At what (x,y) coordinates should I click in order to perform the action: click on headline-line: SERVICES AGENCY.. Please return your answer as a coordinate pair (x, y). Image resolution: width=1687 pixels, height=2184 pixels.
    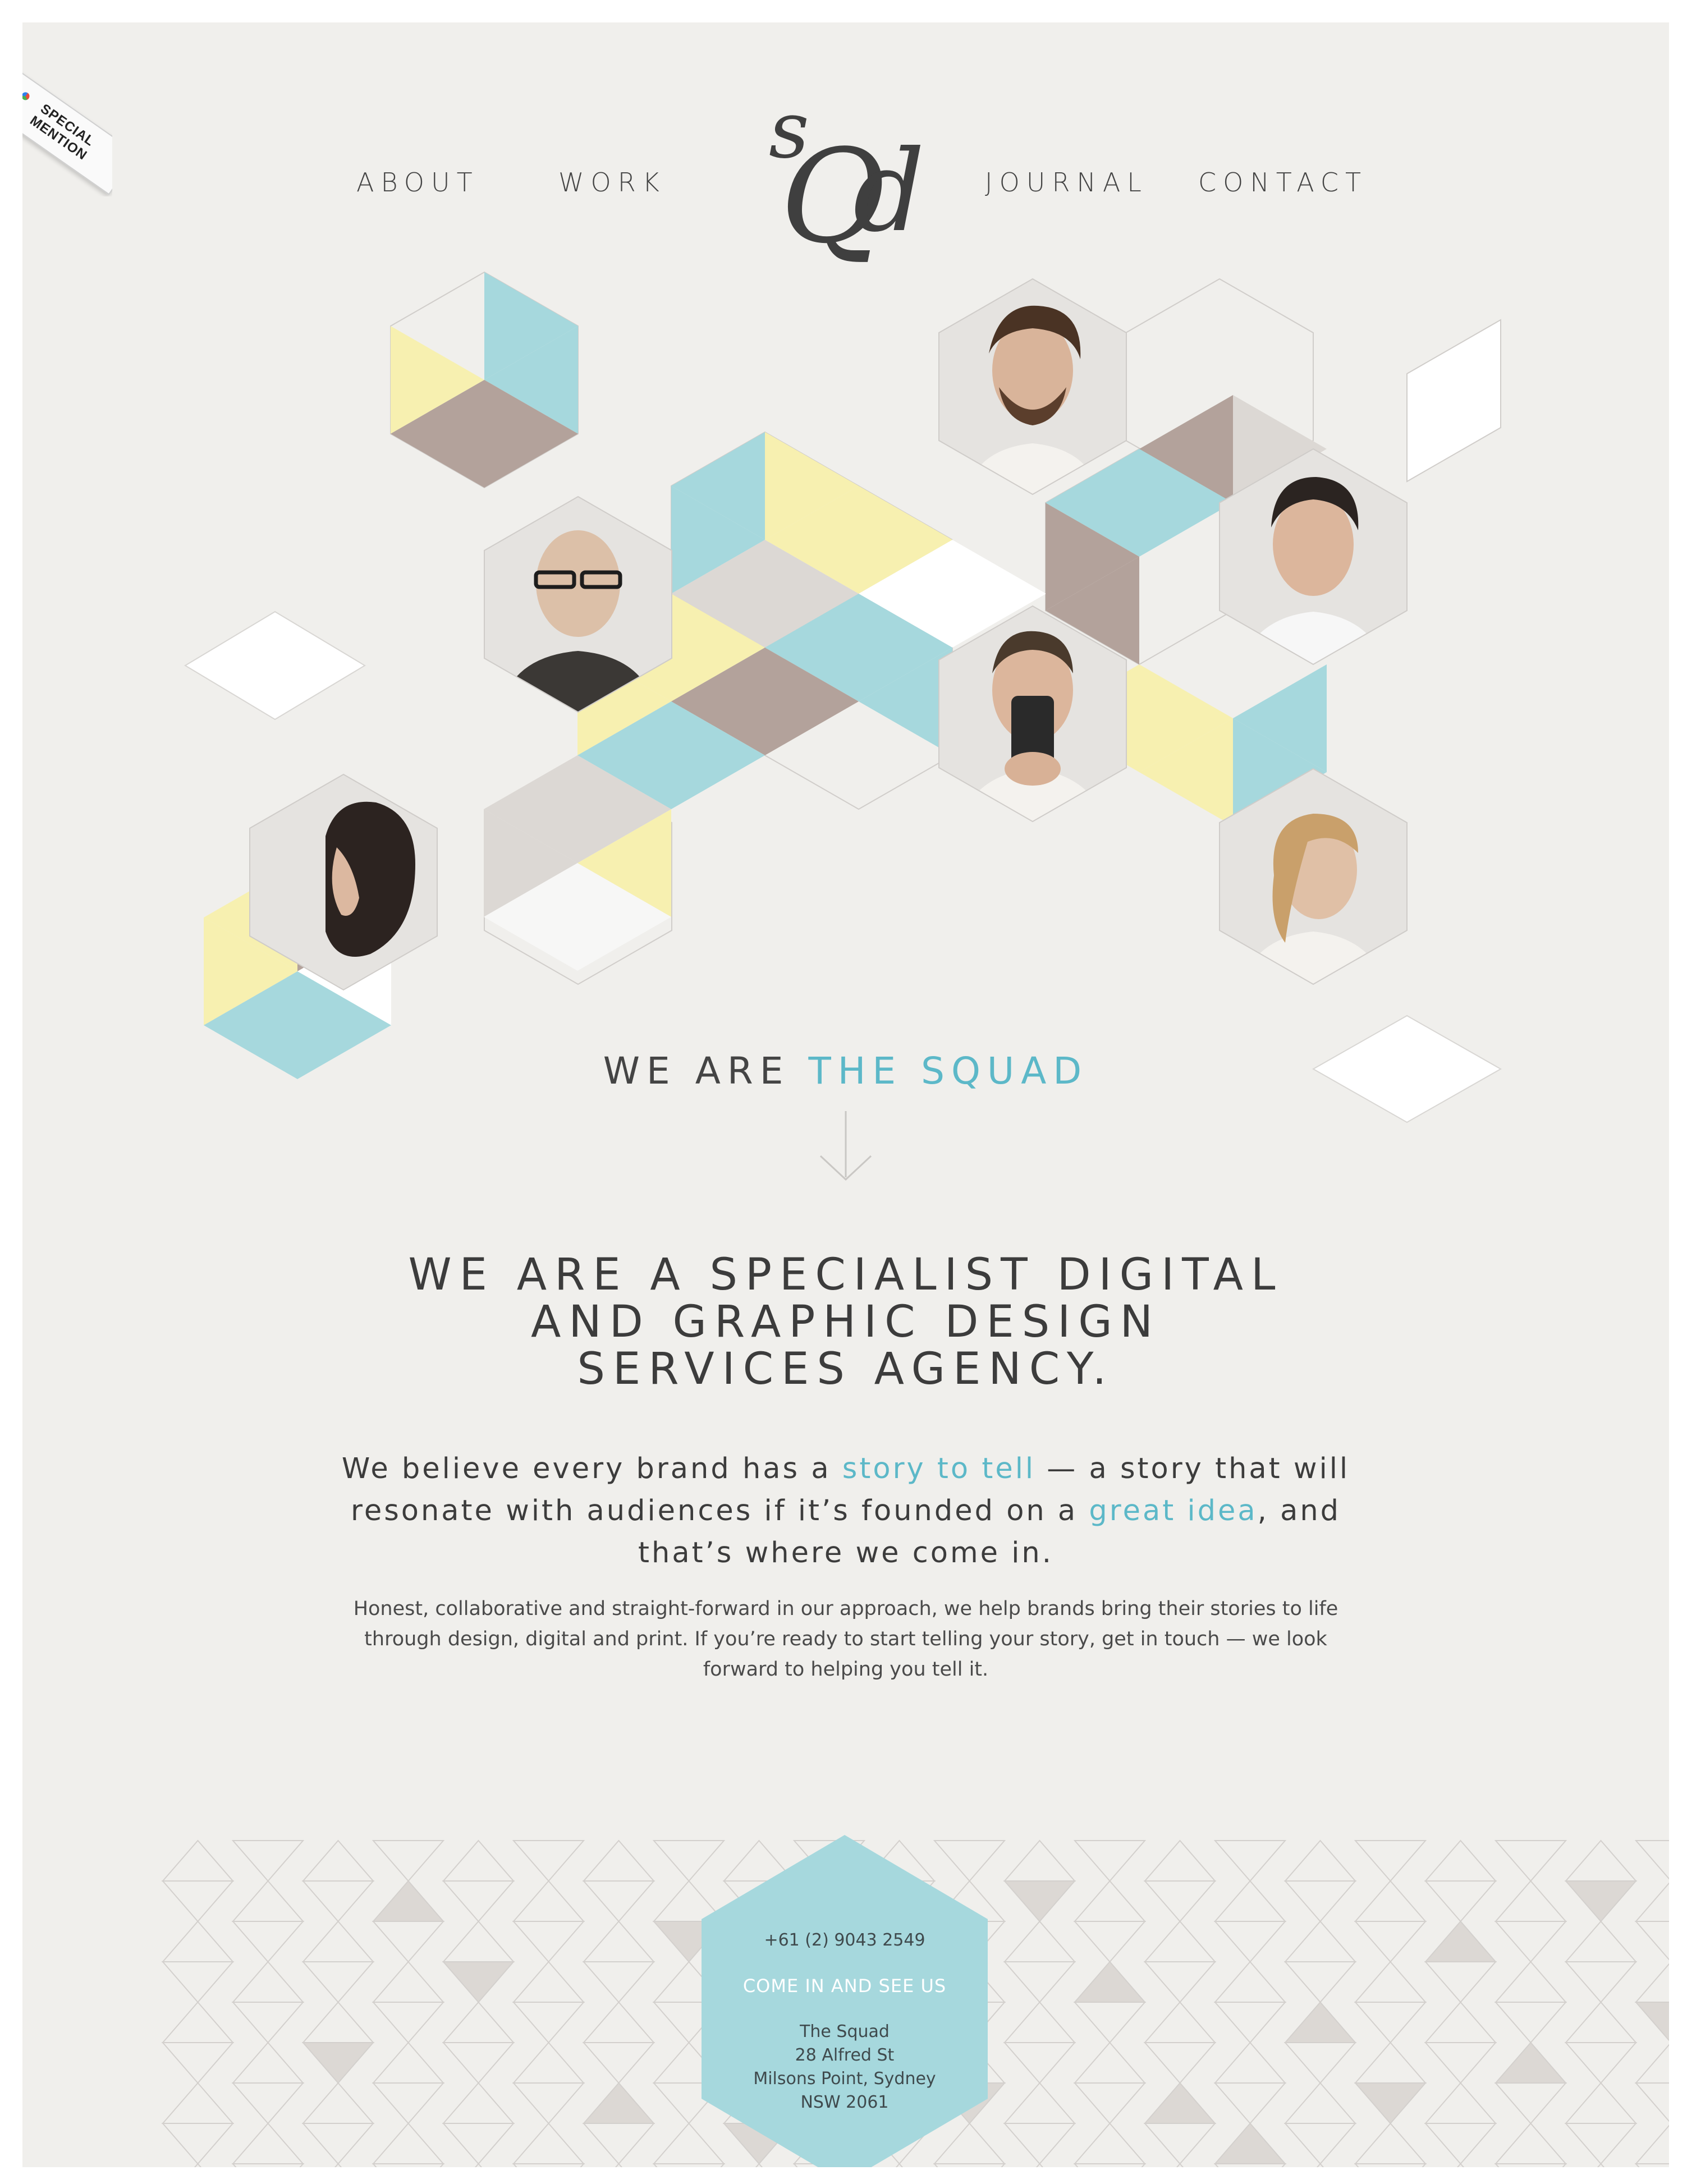
    Looking at the image, I should click on (846, 1369).